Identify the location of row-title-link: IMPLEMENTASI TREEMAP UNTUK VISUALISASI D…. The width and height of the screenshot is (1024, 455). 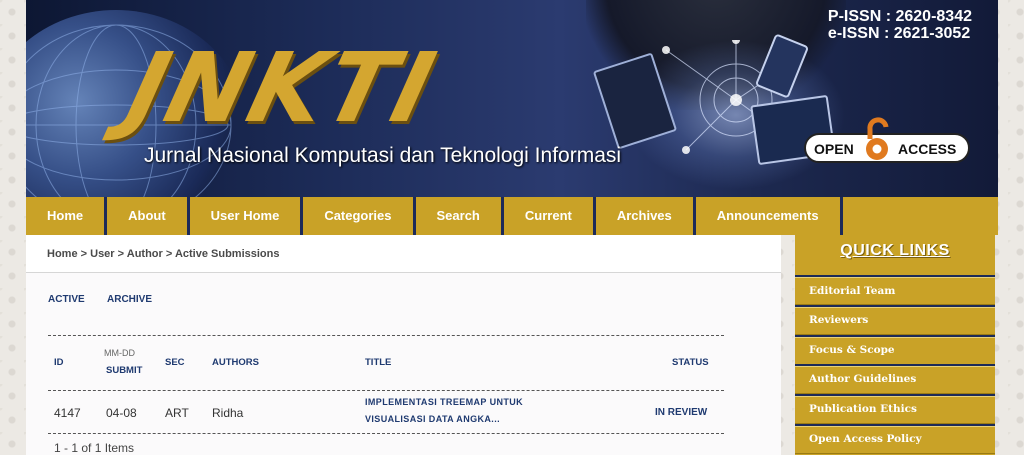
(444, 411).